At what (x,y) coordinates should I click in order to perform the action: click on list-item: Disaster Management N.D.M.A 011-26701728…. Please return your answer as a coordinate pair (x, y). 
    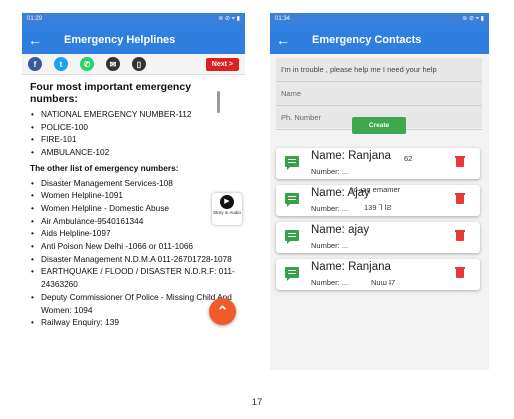
    Looking at the image, I should click on (134, 259).